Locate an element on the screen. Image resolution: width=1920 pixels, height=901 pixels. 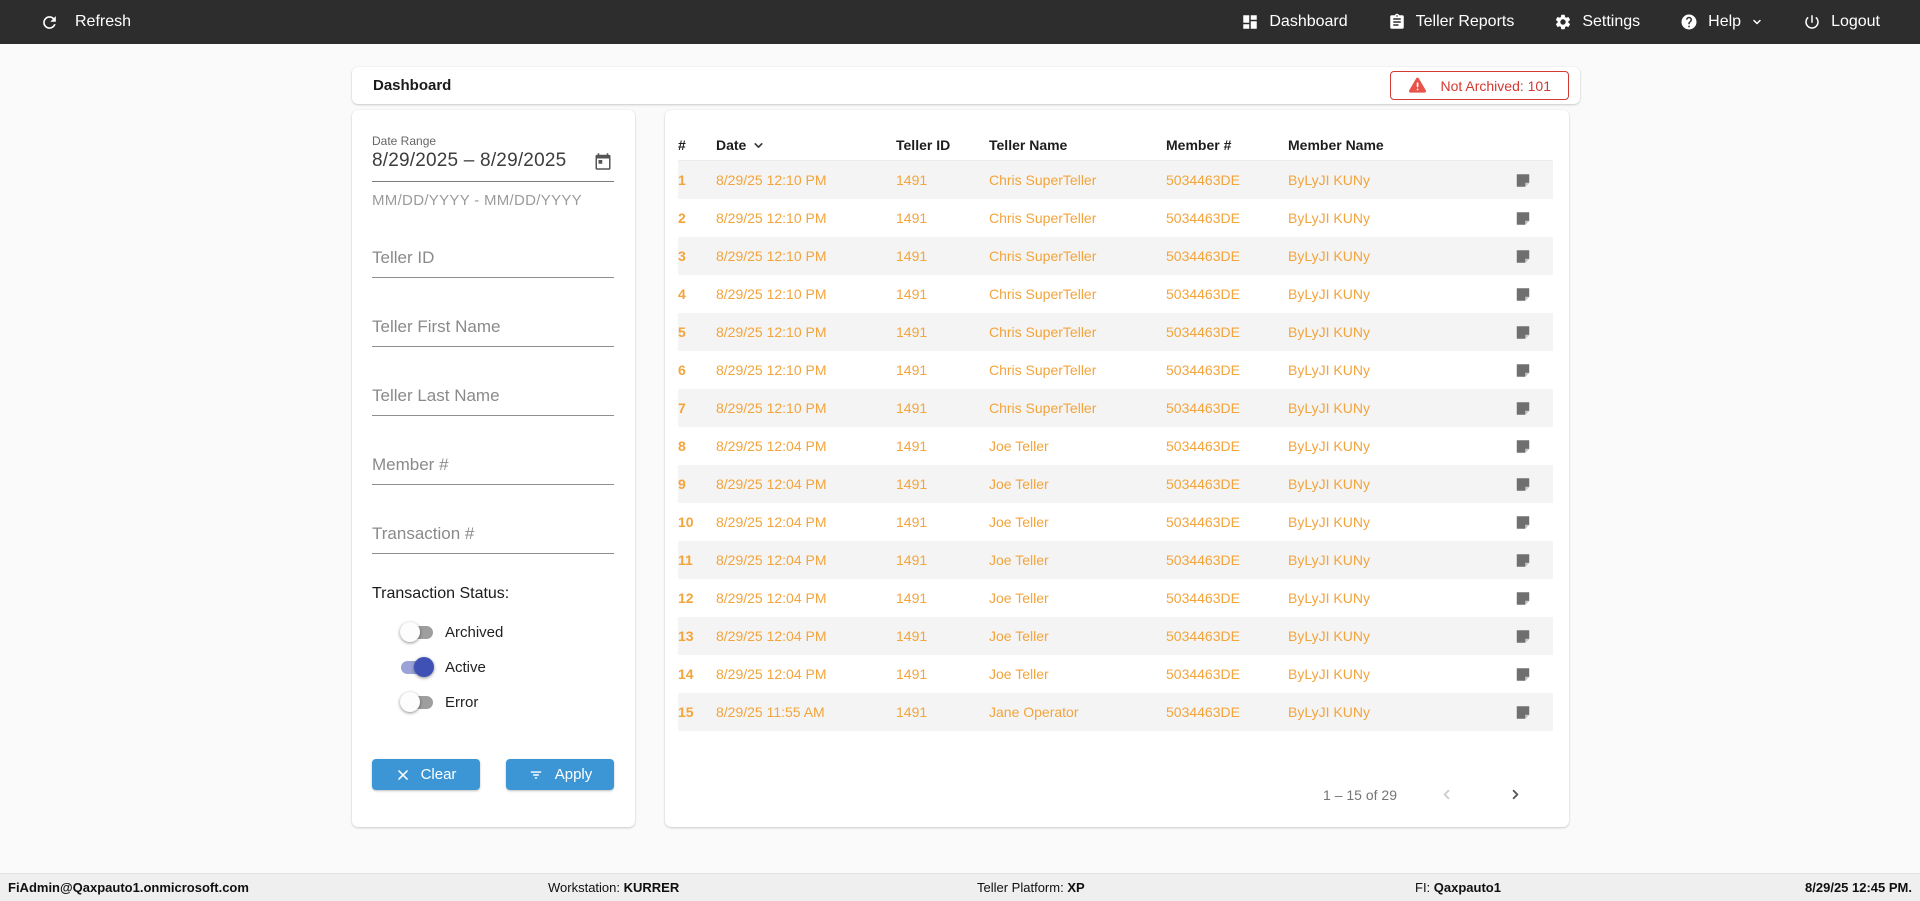
cell-date: 8/29/25 12:04 PM is located at coordinates (771, 484).